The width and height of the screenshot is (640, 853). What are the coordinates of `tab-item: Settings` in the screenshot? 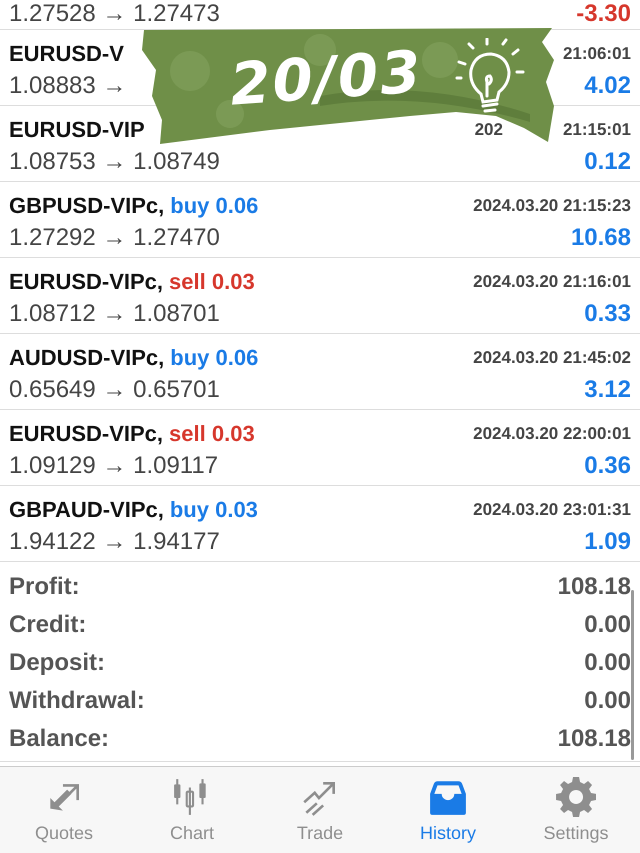 It's located at (576, 810).